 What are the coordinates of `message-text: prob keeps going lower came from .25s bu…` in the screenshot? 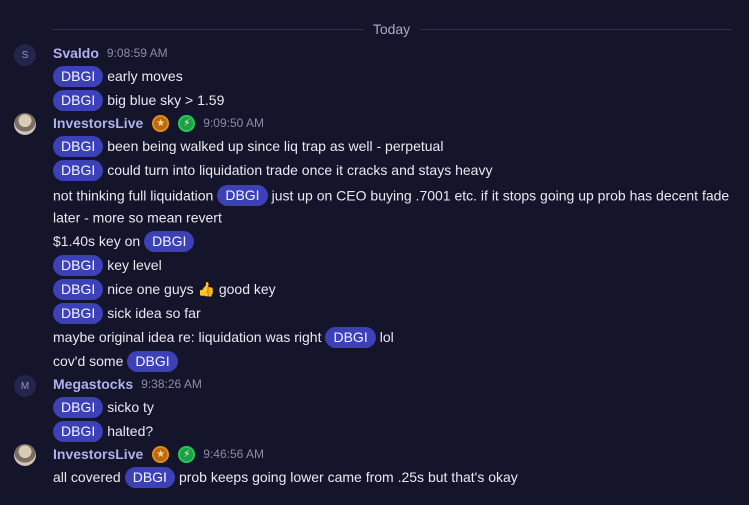 It's located at (348, 477).